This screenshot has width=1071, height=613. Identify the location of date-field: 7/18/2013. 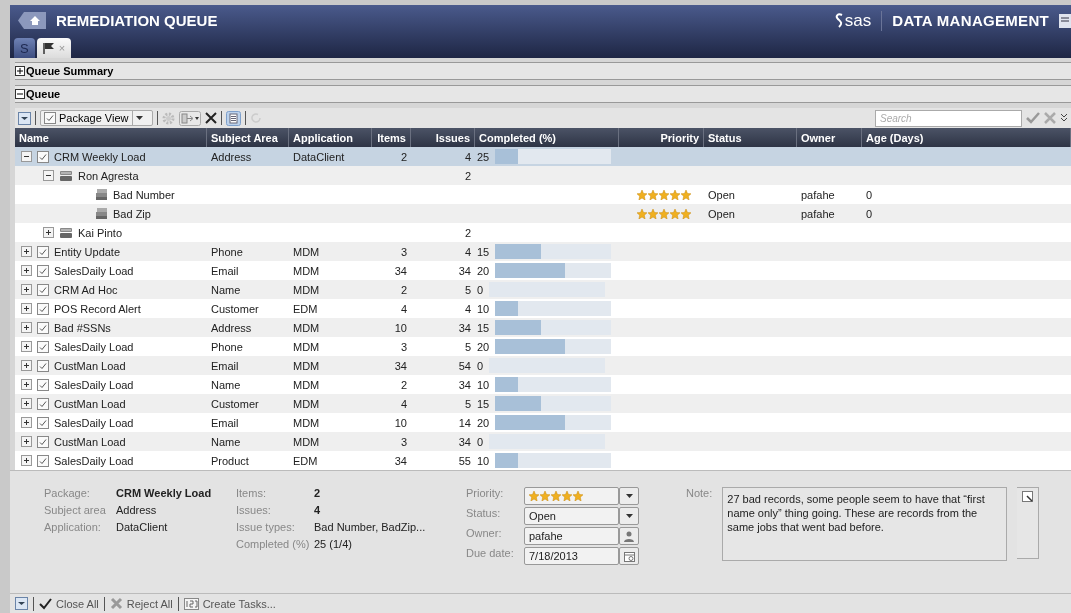
(571, 556).